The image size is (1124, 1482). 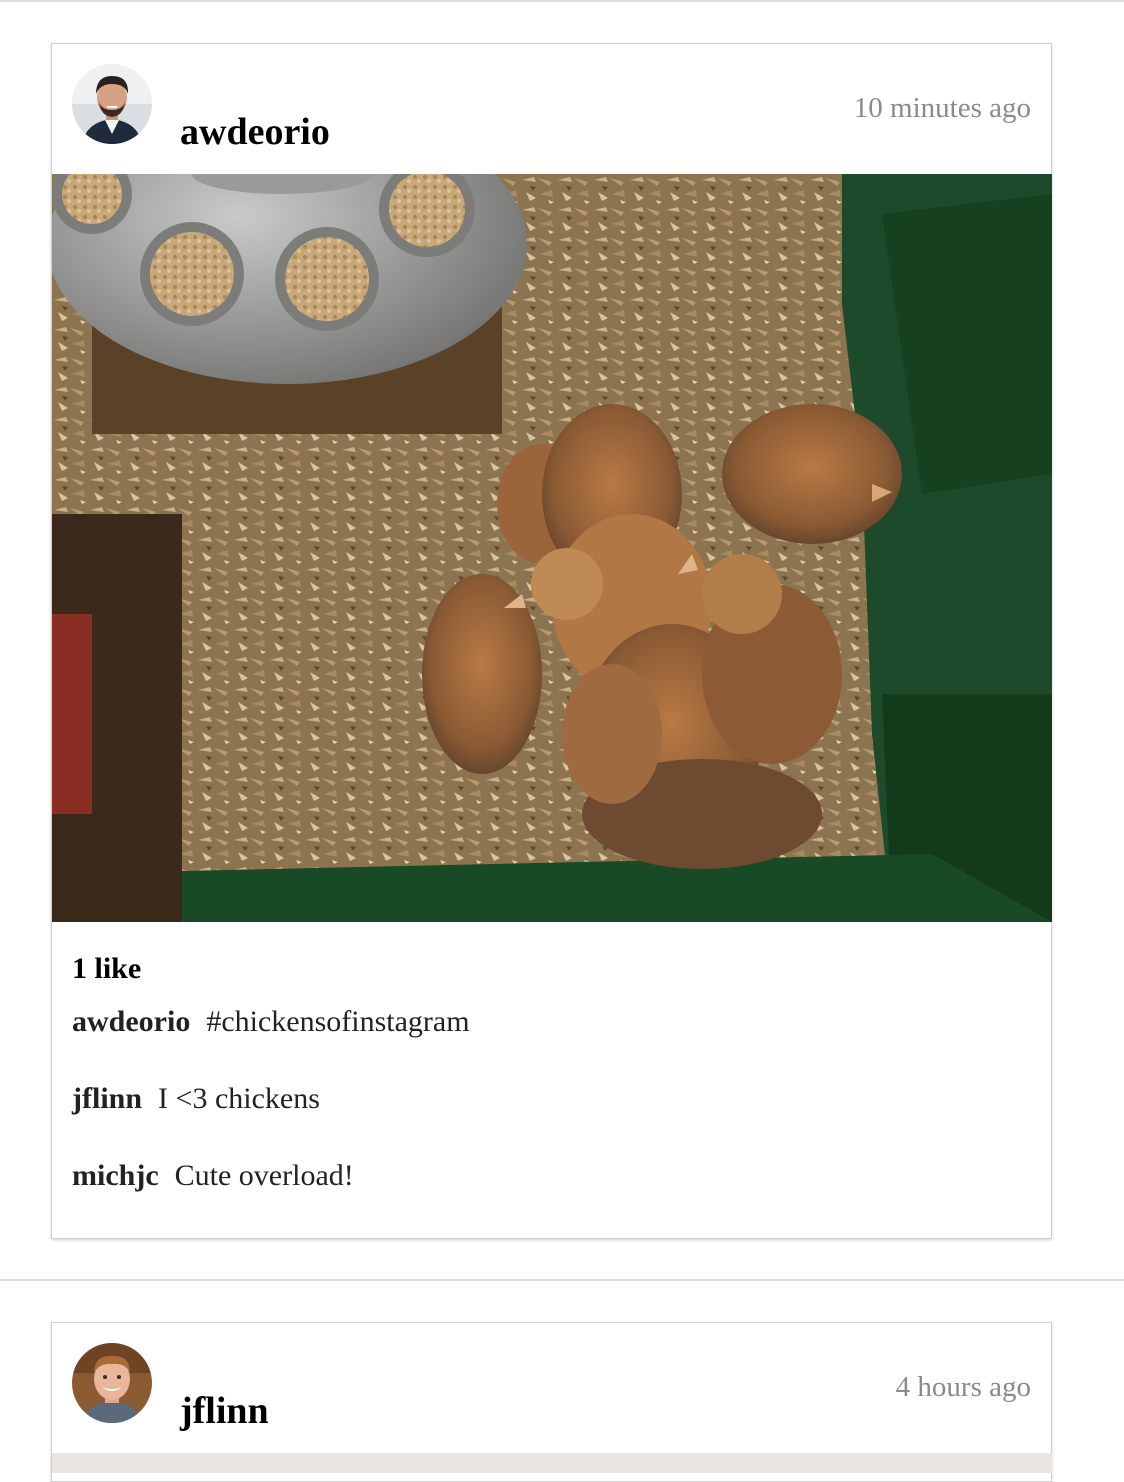 What do you see at coordinates (551, 109) in the screenshot?
I see `post-header: awdeorio 10 minutes ago` at bounding box center [551, 109].